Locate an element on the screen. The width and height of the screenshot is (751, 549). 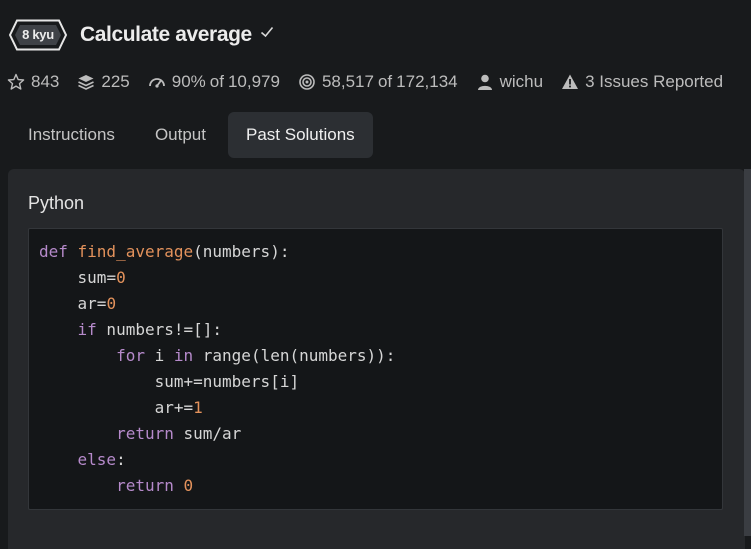
issues-stat: 3 Issues Reported is located at coordinates (642, 82).